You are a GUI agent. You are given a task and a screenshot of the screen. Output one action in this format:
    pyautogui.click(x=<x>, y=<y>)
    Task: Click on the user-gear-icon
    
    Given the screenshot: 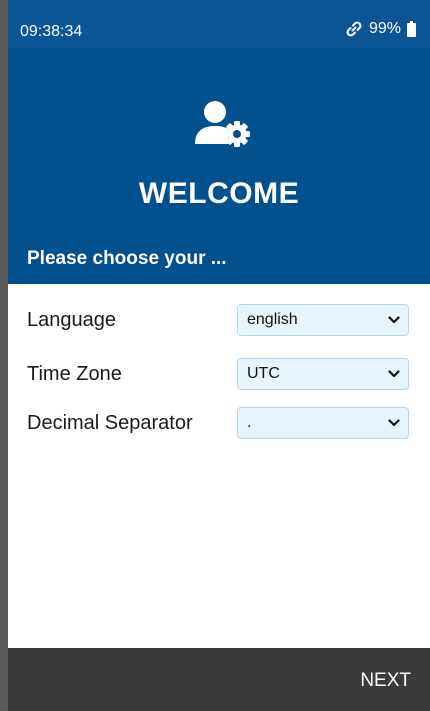 What is the action you would take?
    pyautogui.click(x=222, y=124)
    